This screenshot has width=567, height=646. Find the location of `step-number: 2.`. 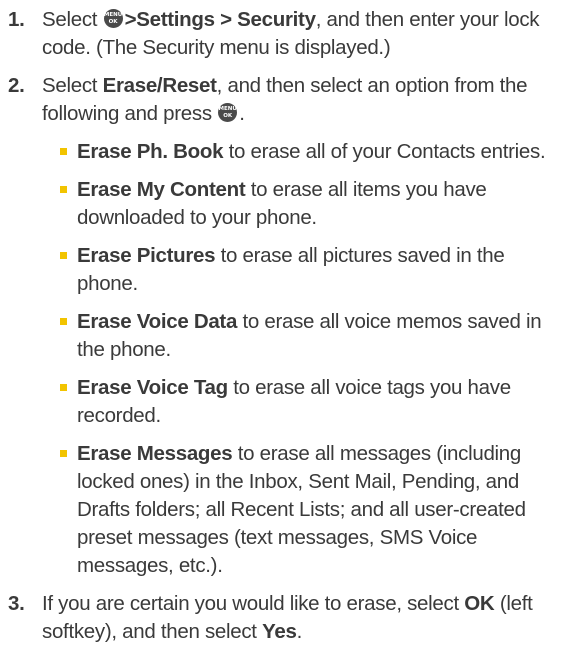

step-number: 2. is located at coordinates (16, 85).